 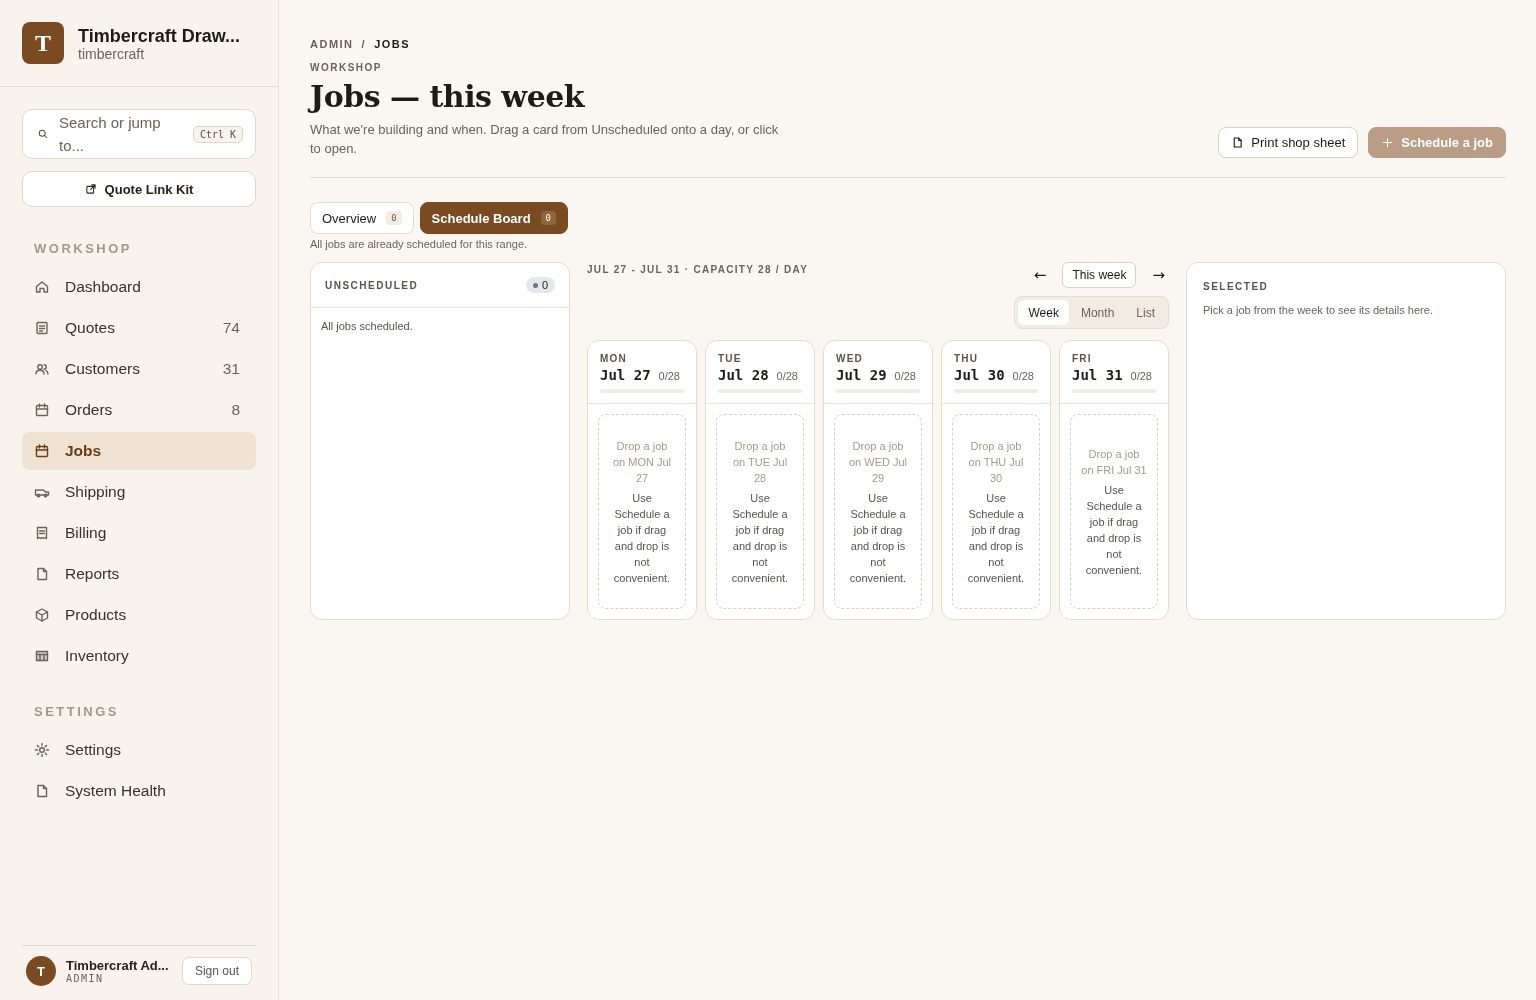 What do you see at coordinates (42, 750) in the screenshot?
I see `settings-icon` at bounding box center [42, 750].